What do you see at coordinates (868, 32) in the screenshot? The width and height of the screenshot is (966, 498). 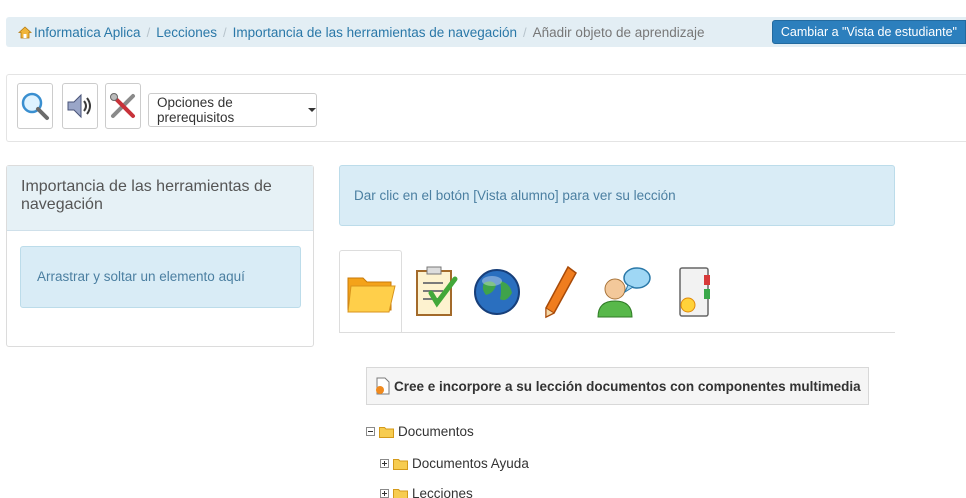 I see `student-view-button: Cambiar a "Vista de estudiante"` at bounding box center [868, 32].